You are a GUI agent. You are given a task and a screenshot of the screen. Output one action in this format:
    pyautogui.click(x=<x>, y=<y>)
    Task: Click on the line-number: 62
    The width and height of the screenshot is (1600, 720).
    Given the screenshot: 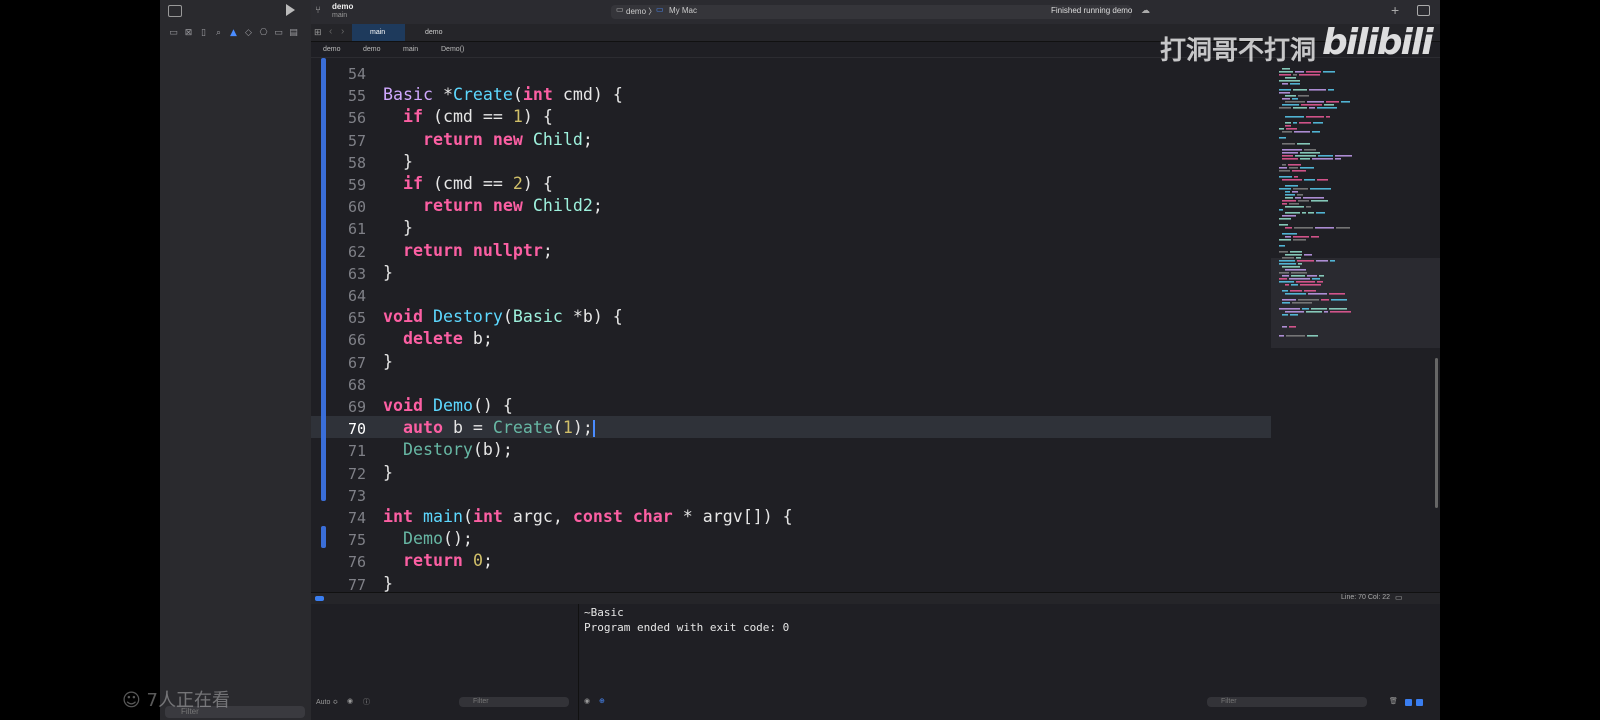 What is the action you would take?
    pyautogui.click(x=338, y=252)
    